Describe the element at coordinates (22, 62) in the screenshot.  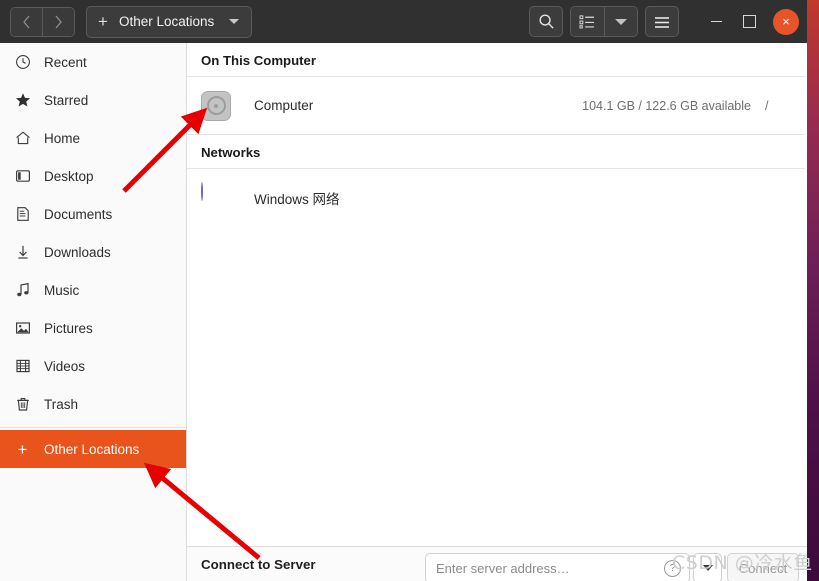
I see `clock-icon` at that location.